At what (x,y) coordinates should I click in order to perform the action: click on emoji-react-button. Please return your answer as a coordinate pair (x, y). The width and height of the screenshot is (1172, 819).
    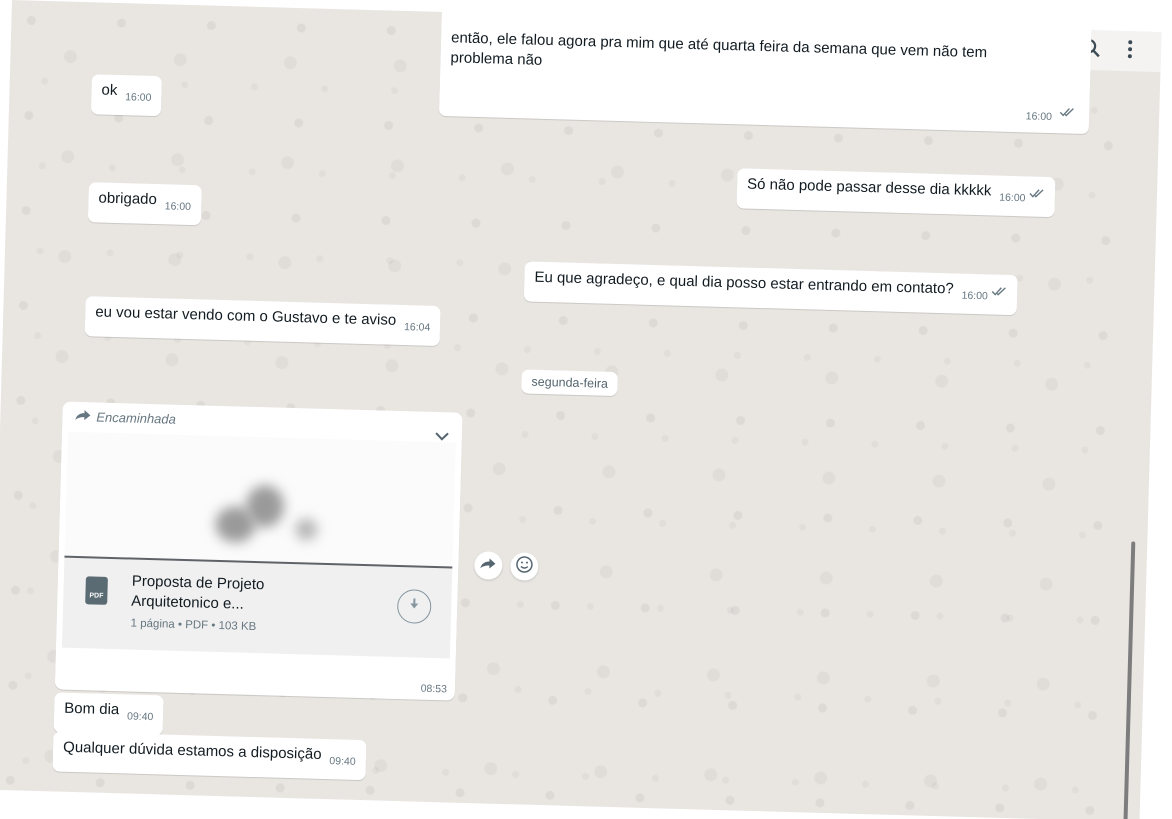
    Looking at the image, I should click on (524, 566).